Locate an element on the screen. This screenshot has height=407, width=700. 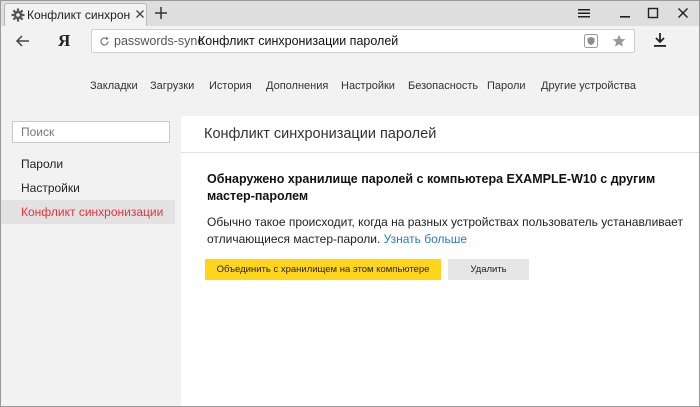
nav-other-devices: Другие устройства is located at coordinates (588, 86).